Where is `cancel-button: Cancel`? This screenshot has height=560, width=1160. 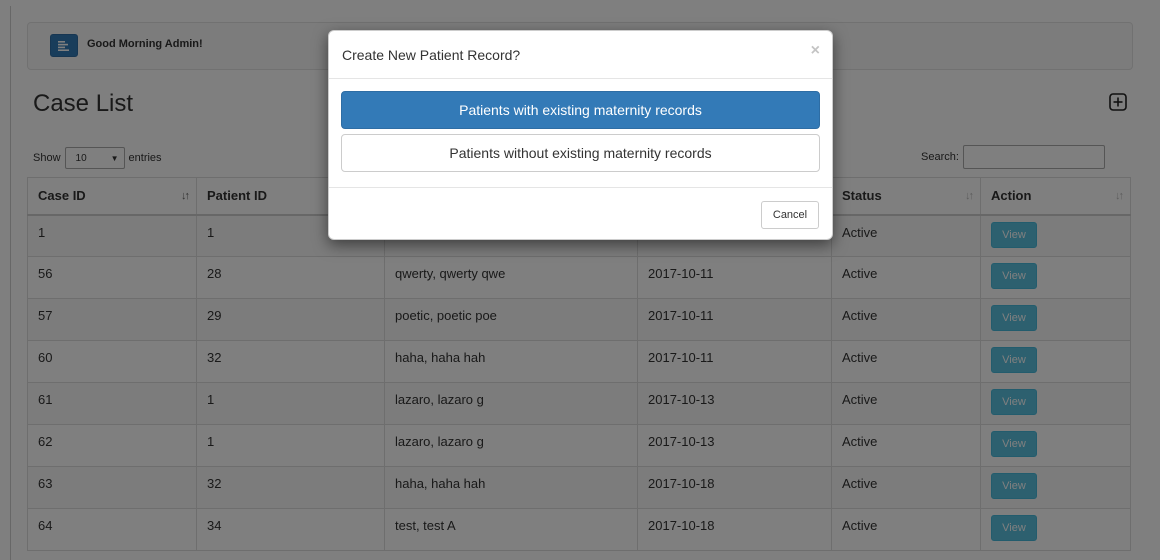
cancel-button: Cancel is located at coordinates (790, 215).